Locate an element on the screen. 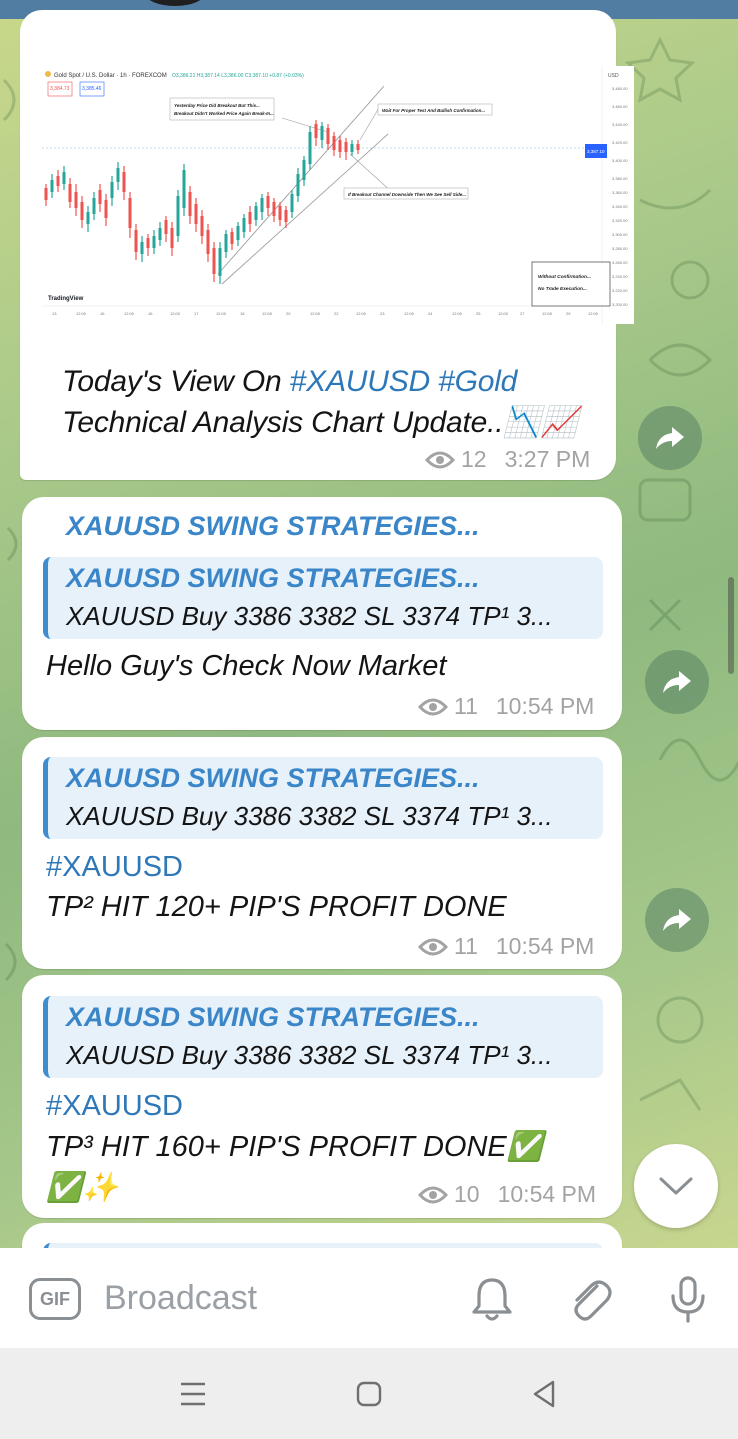  gold-icon is located at coordinates (48, 74).